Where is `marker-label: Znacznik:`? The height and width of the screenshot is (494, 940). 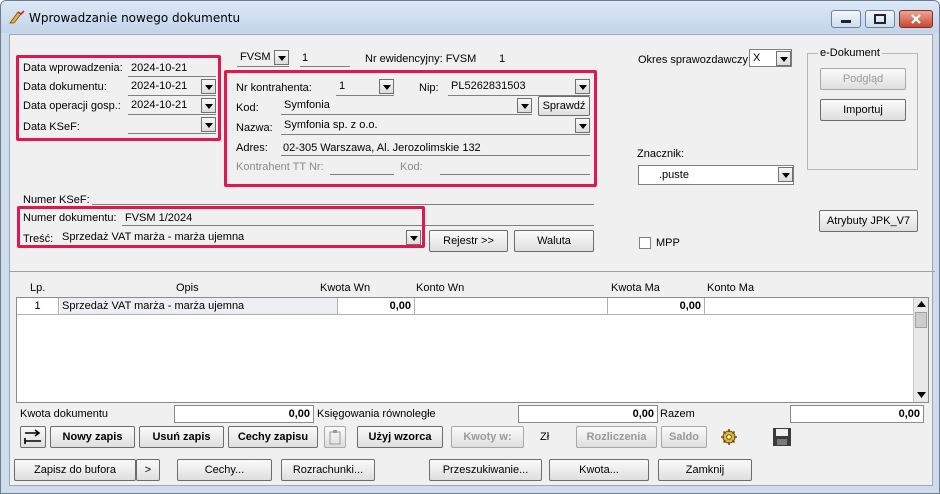
marker-label: Znacznik: is located at coordinates (661, 154).